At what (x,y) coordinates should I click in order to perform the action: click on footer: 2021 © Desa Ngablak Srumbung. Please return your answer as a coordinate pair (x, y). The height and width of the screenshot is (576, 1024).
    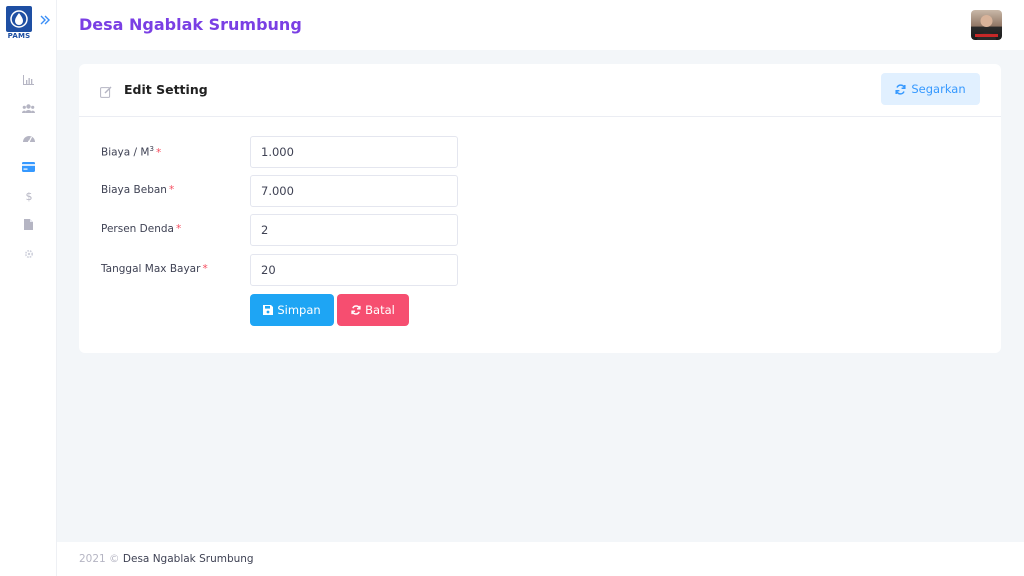
    Looking at the image, I should click on (540, 559).